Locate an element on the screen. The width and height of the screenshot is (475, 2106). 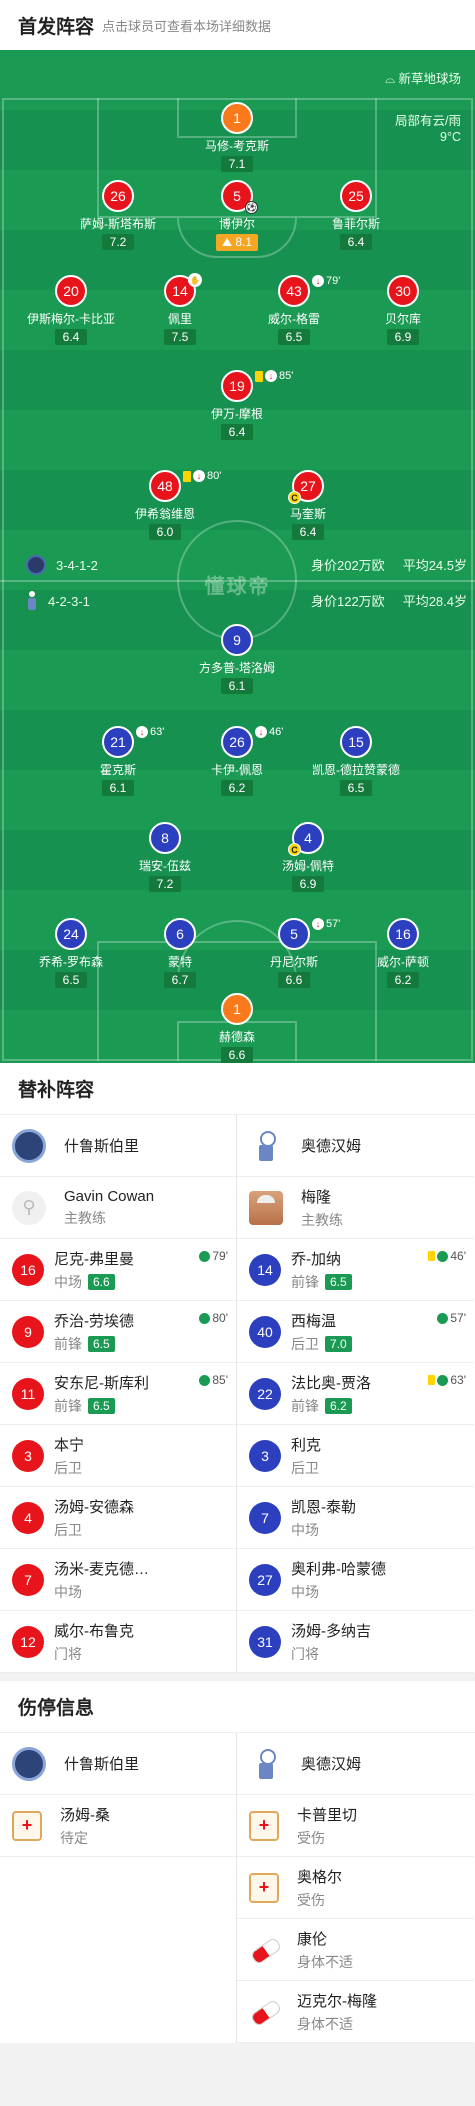
player-name: 奥利弗-哈蒙德 is located at coordinates (338, 1569).